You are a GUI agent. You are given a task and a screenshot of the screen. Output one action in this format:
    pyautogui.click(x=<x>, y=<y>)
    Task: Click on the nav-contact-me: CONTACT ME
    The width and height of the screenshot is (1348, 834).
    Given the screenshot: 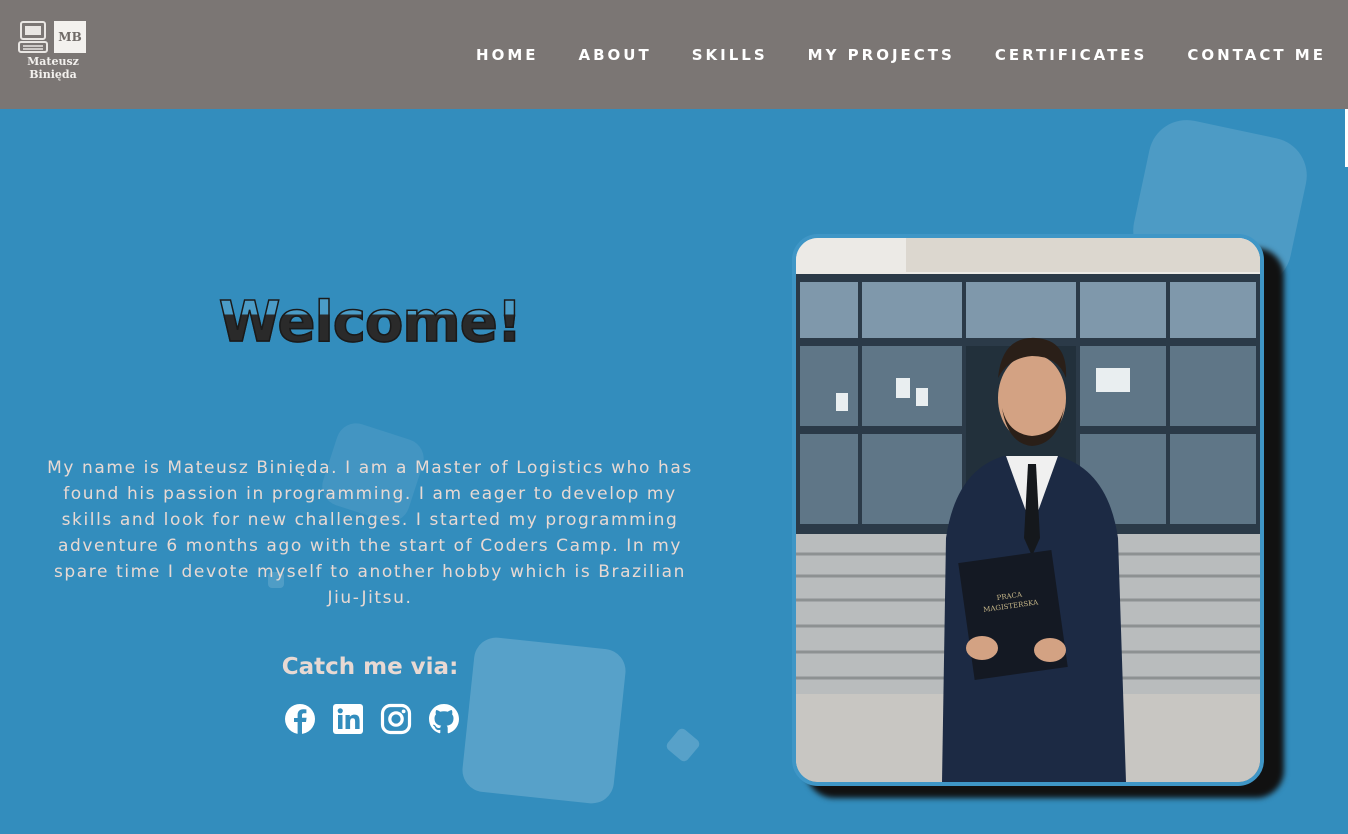 What is the action you would take?
    pyautogui.click(x=1256, y=55)
    